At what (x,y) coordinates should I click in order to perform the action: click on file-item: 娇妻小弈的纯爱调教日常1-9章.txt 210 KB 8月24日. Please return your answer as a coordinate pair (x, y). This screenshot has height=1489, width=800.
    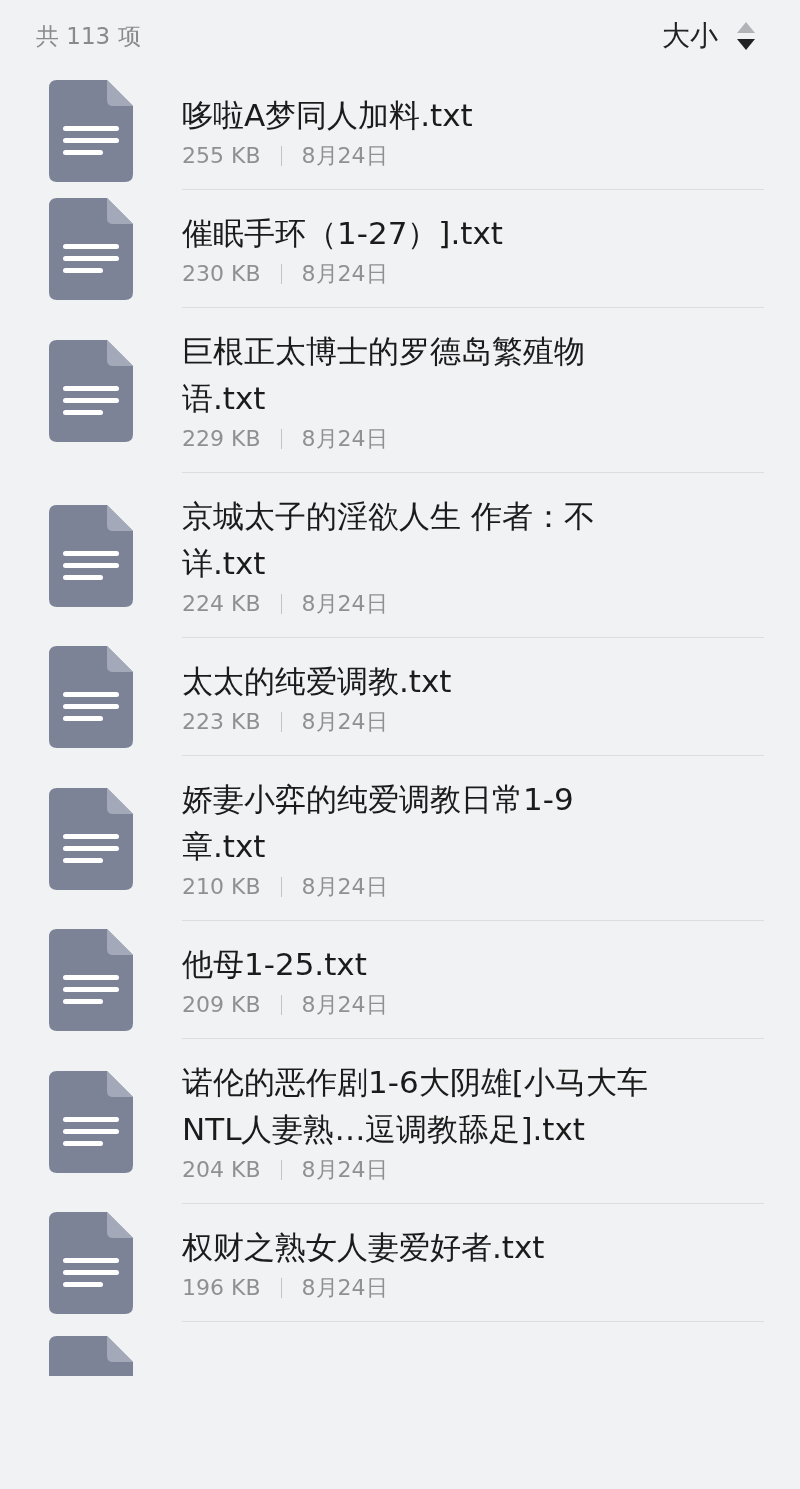
    Looking at the image, I should click on (473, 838).